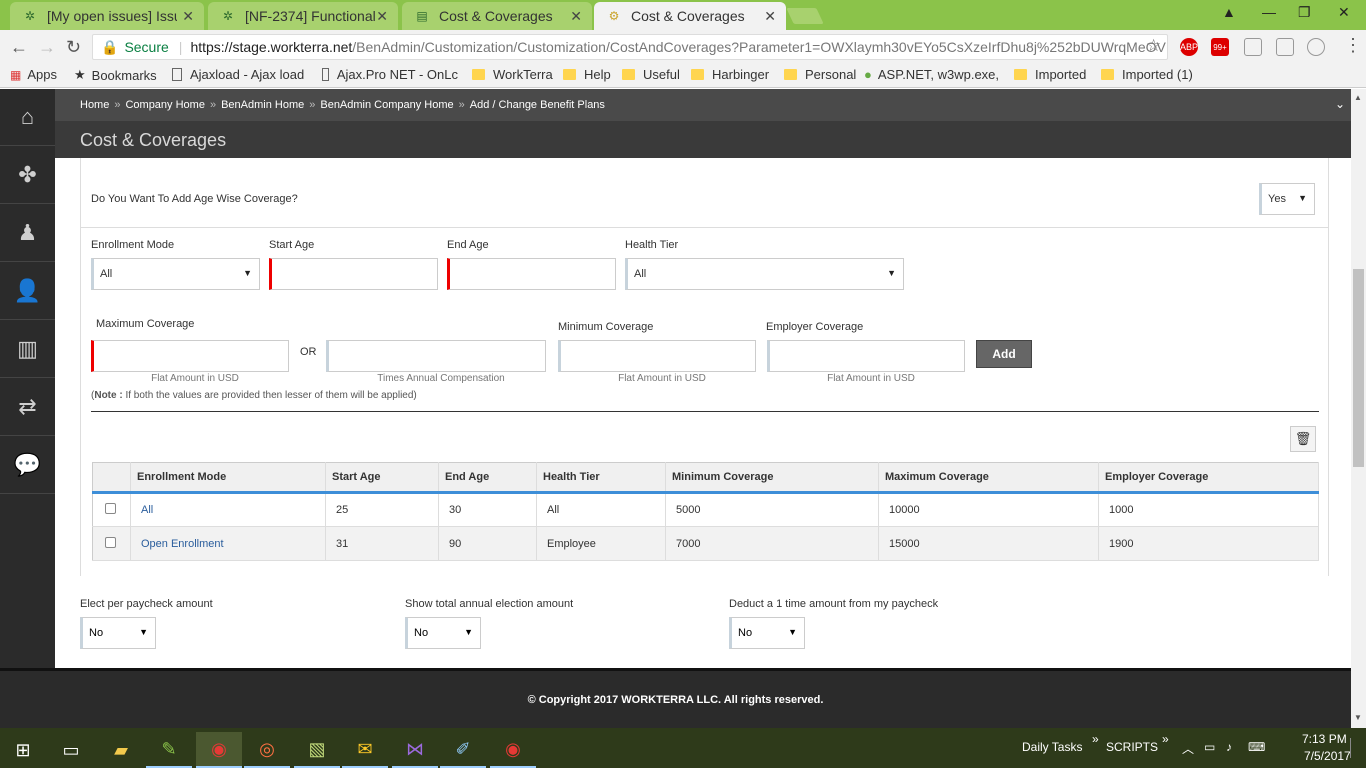 The height and width of the screenshot is (768, 1366). Describe the element at coordinates (27, 291) in the screenshot. I see `user-icon: 👤` at that location.